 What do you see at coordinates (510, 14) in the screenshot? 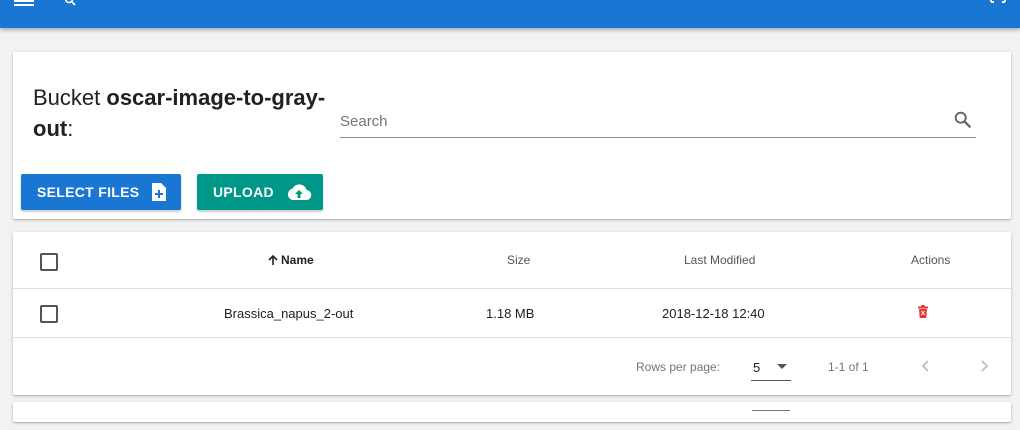
I see `app-bar` at bounding box center [510, 14].